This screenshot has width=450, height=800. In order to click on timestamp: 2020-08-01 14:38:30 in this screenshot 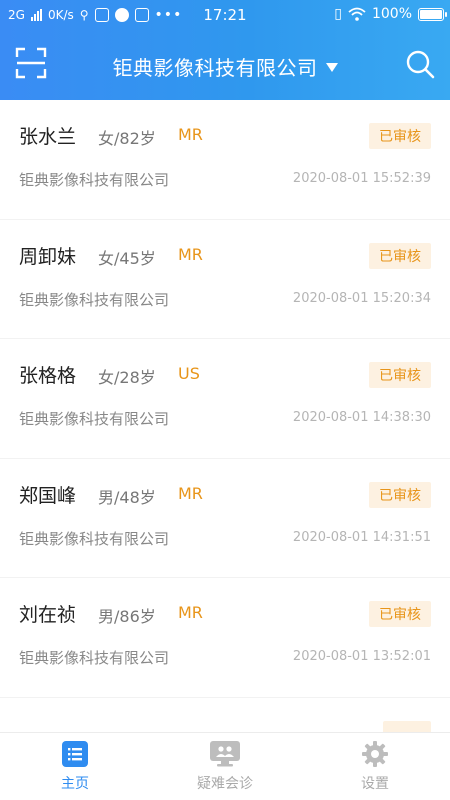, I will do `click(361, 417)`.